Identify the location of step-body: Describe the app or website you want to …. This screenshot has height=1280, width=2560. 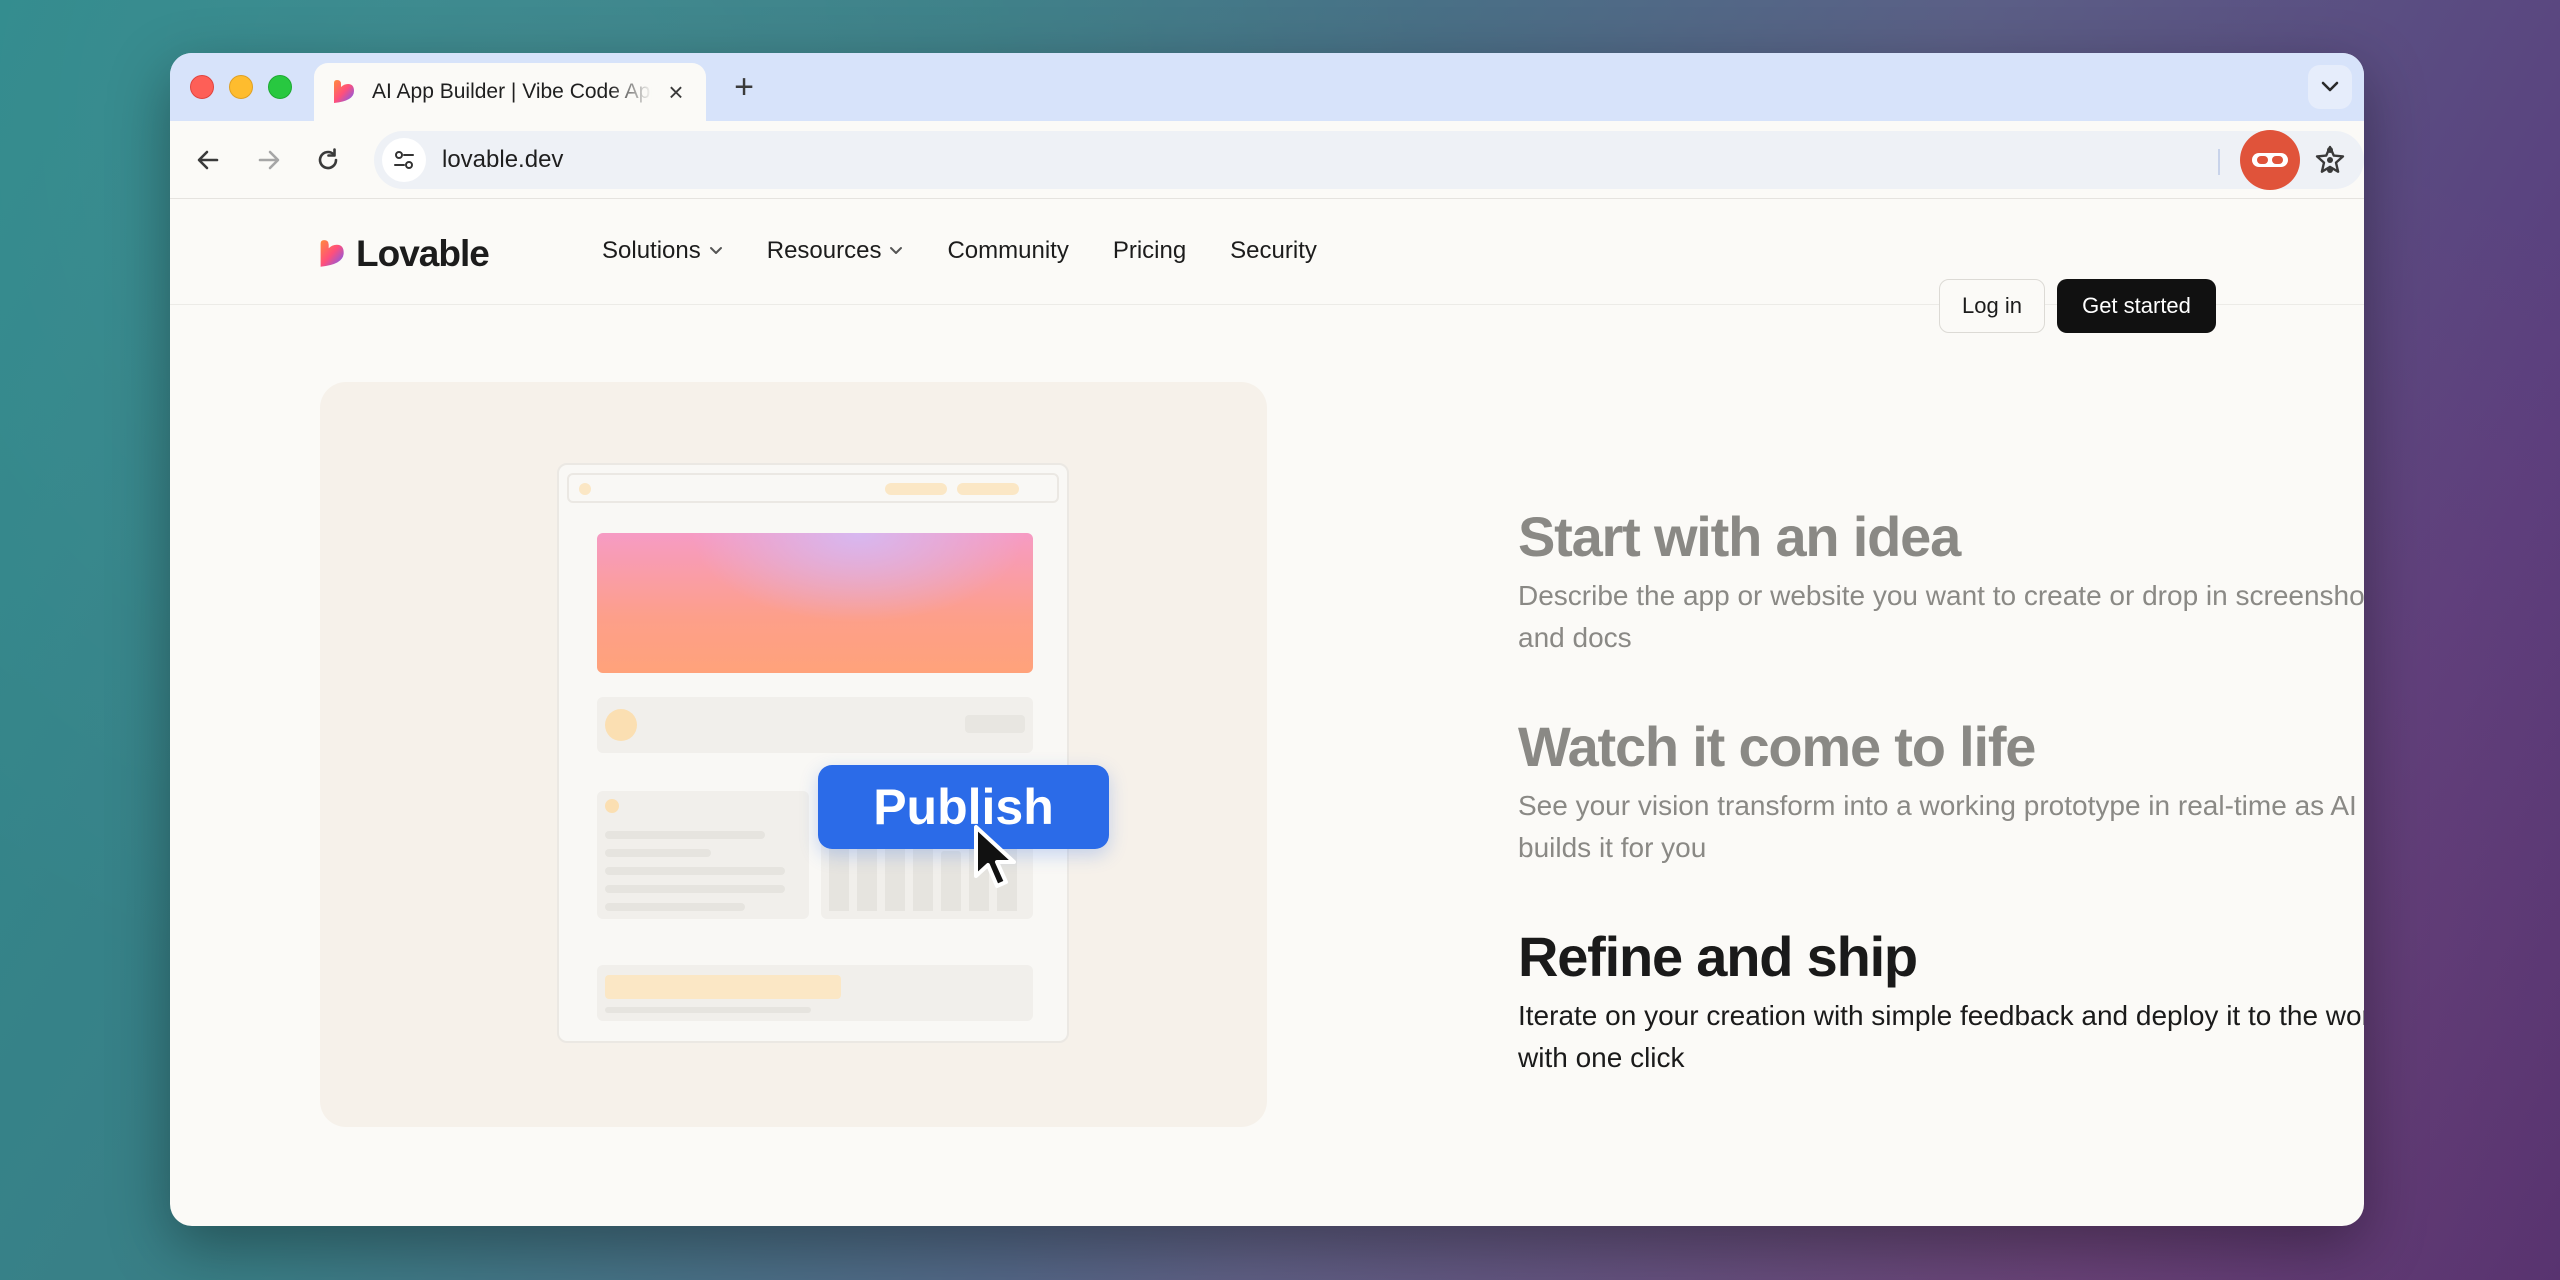
(1941, 616).